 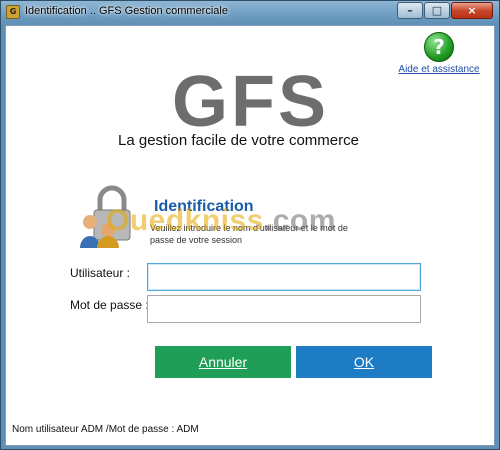 I want to click on users-lock-icon, so click(x=105, y=216).